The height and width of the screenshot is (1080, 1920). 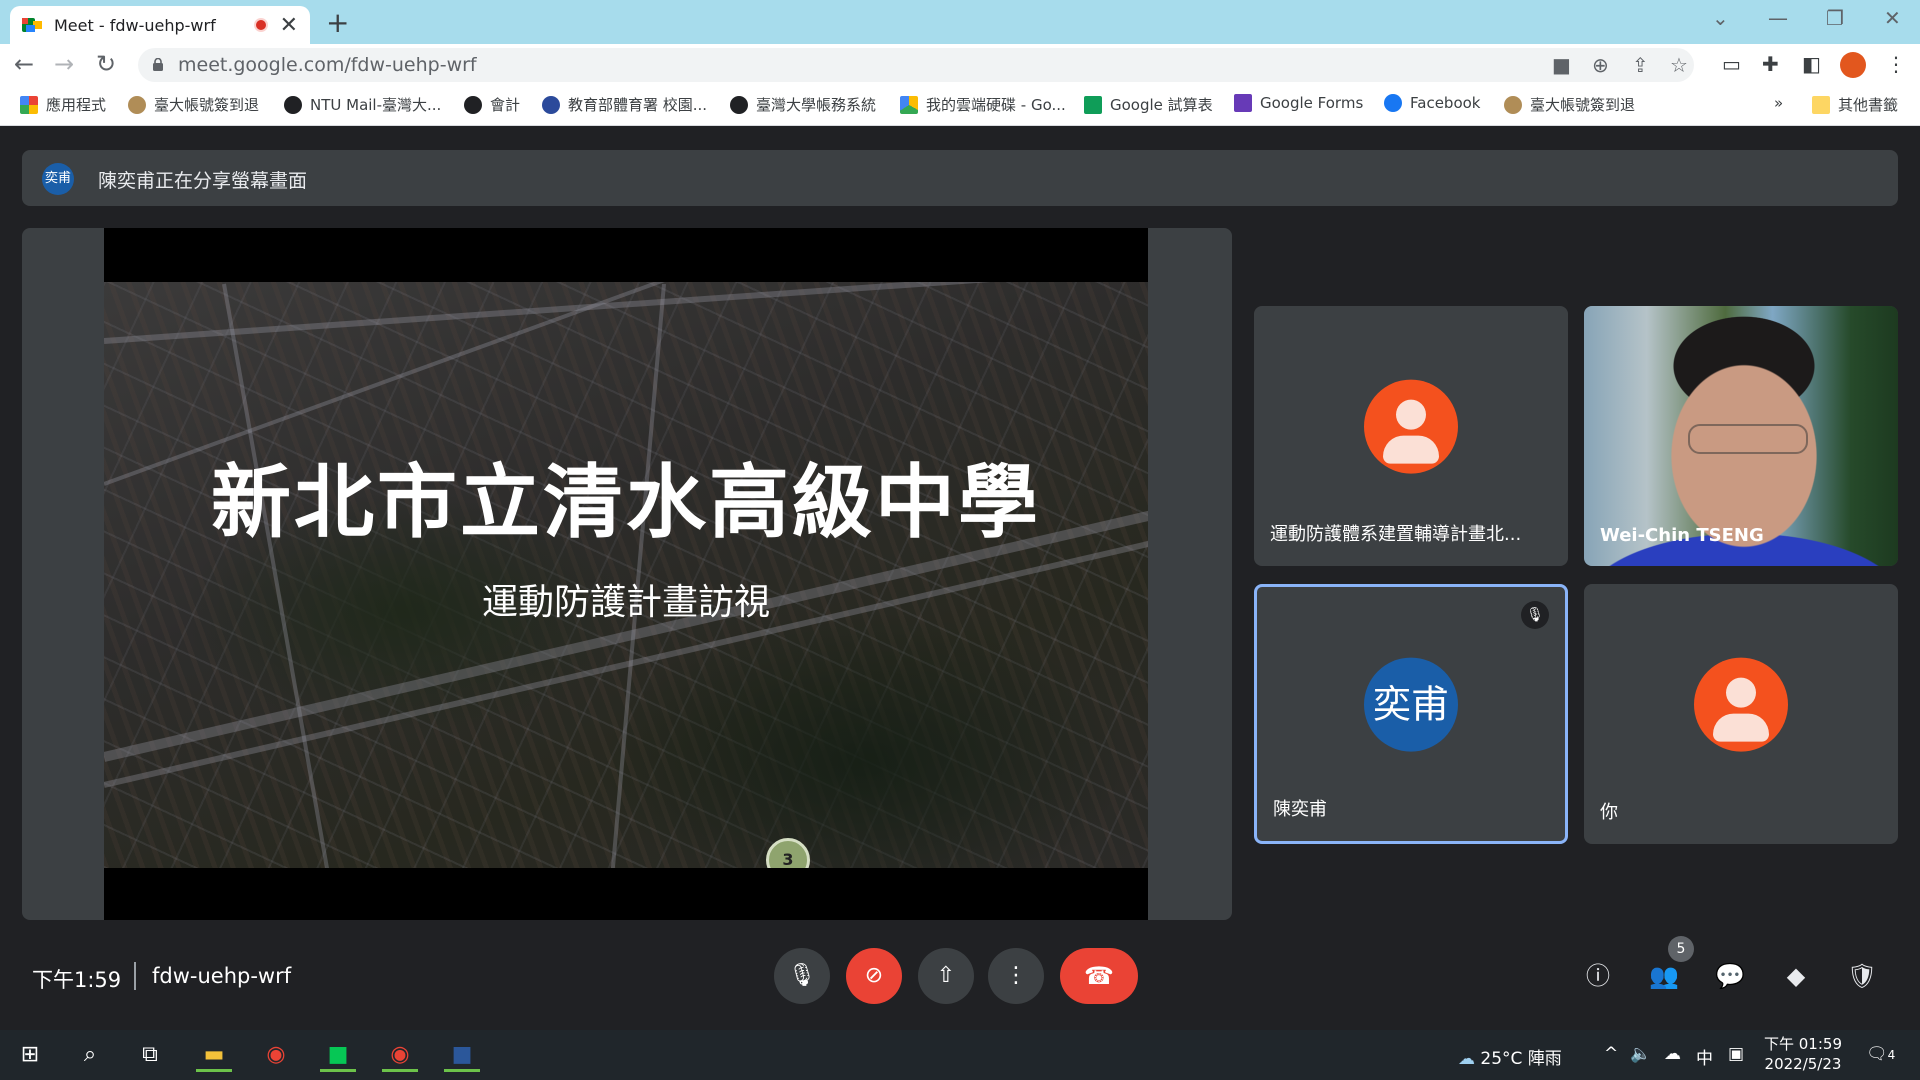 I want to click on apps-grid-icon, so click(x=29, y=104).